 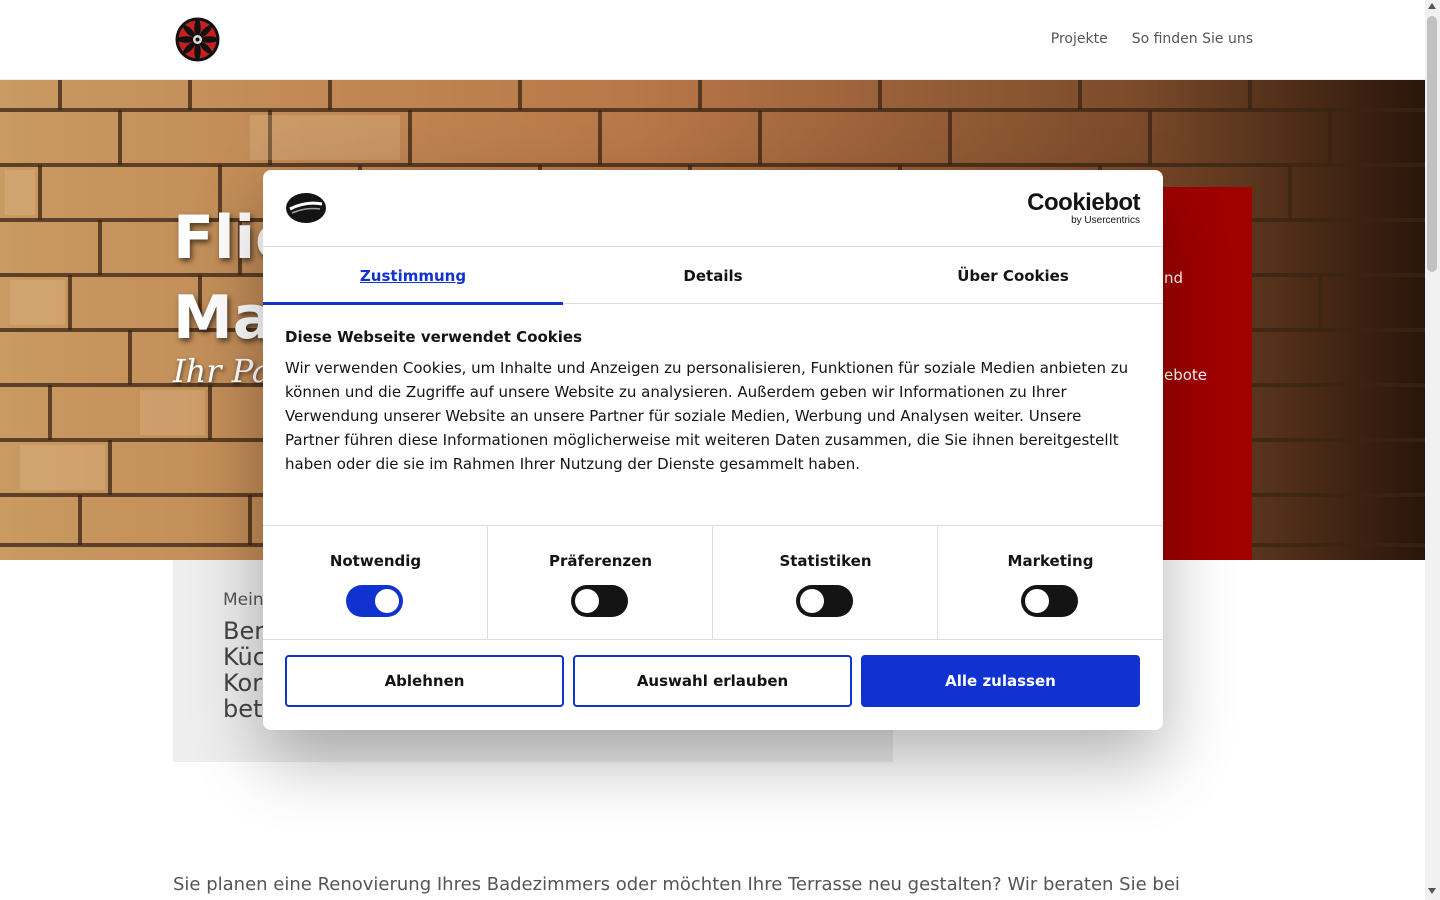 I want to click on toggle-label-notwendig: Notwendig, so click(x=375, y=561).